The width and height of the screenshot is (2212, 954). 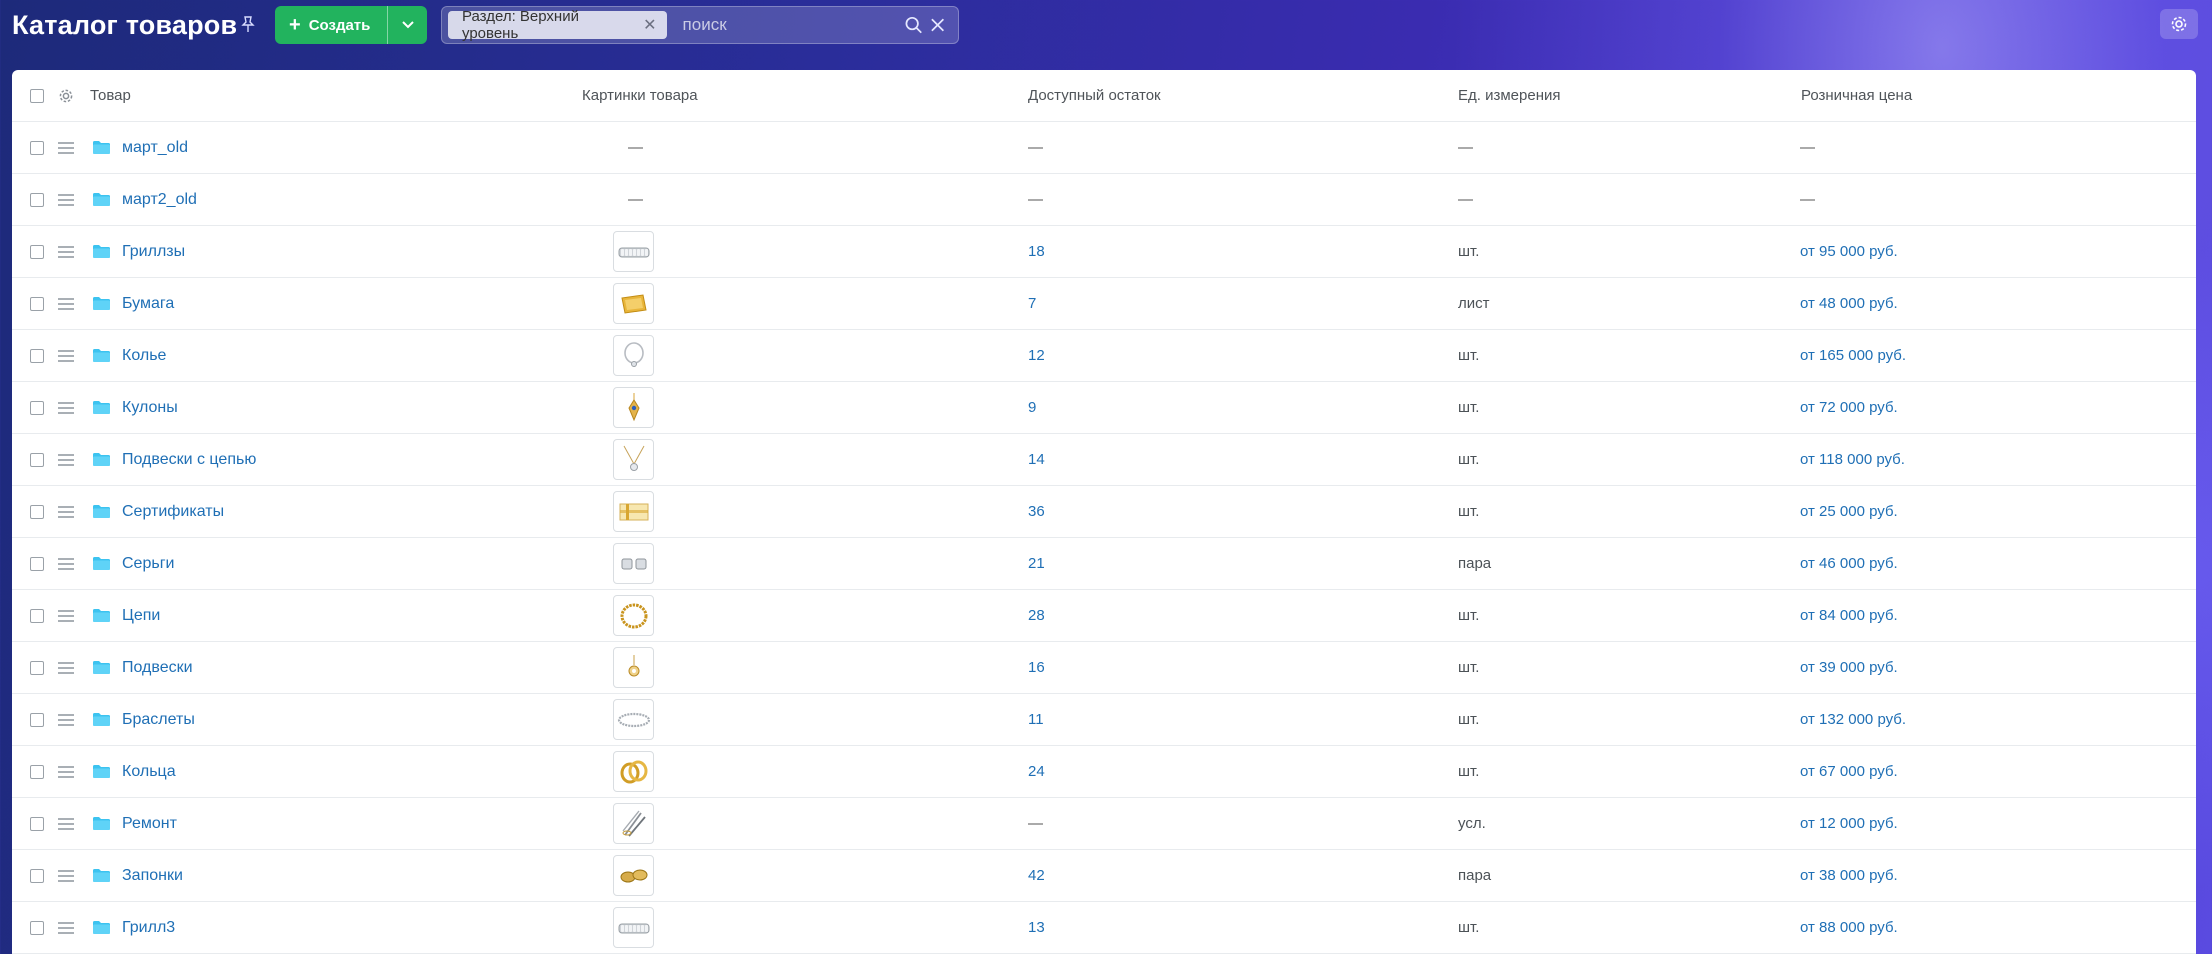 I want to click on stock-value: 16, so click(x=1036, y=667).